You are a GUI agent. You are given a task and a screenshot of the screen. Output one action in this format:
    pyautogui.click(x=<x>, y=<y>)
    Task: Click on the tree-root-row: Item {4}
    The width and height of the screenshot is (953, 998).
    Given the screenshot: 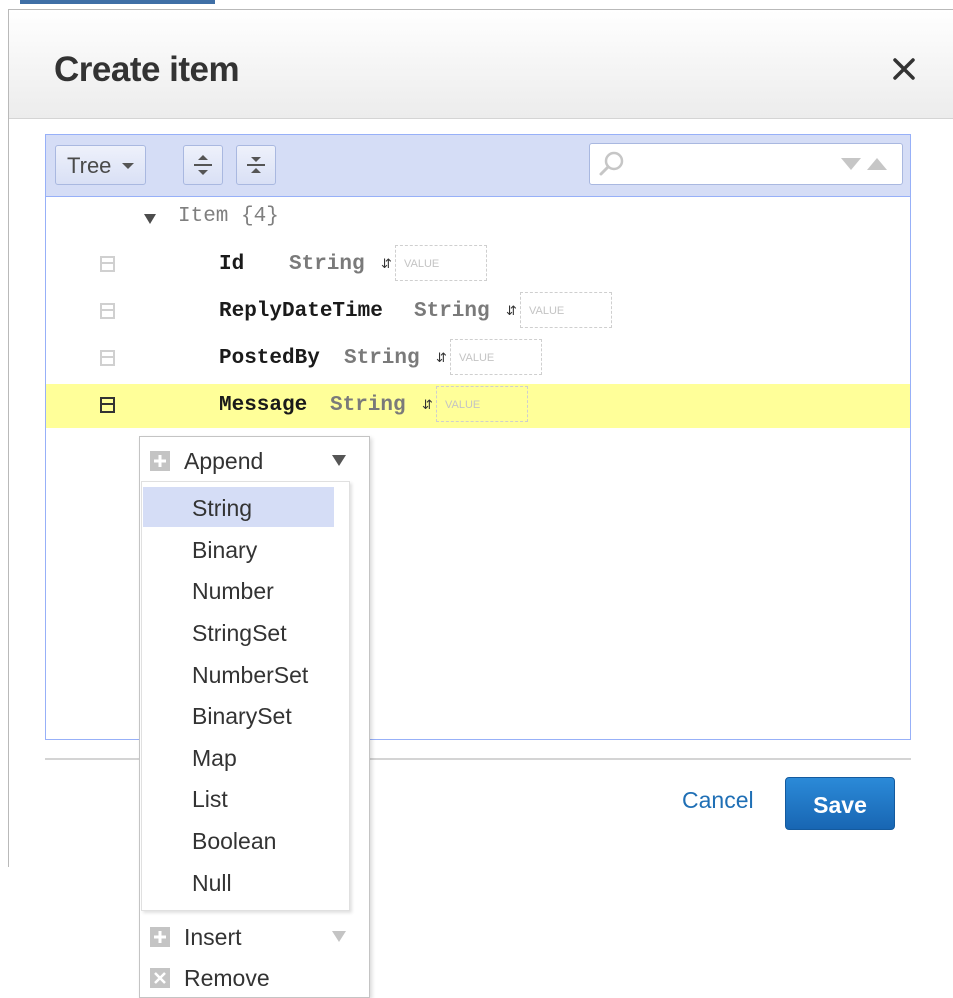 What is the action you would take?
    pyautogui.click(x=478, y=219)
    